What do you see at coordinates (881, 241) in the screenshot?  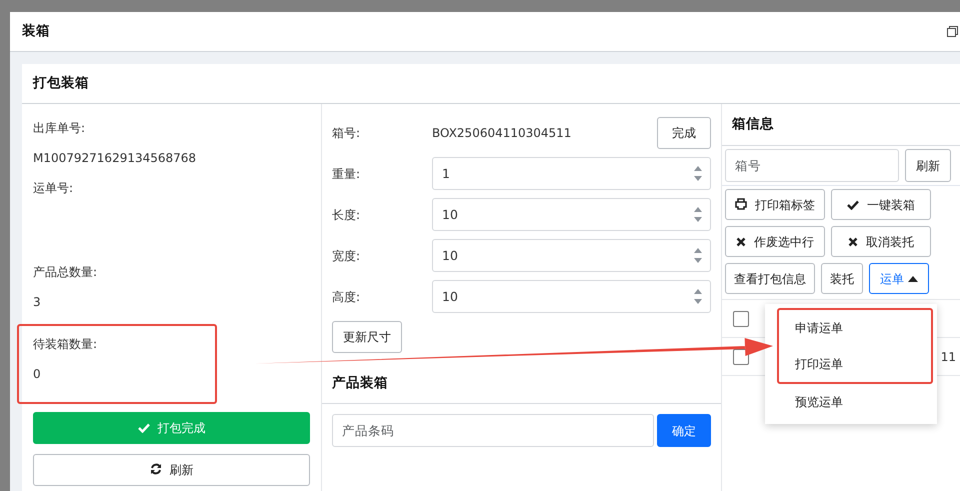 I see `cancel-pallet-button: 取消装托` at bounding box center [881, 241].